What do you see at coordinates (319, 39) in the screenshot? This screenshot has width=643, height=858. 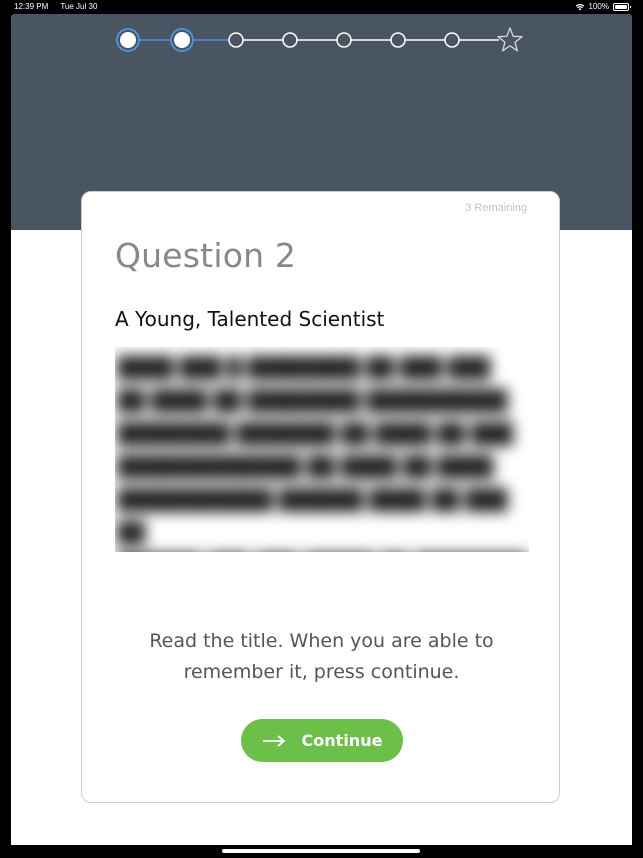 I see `progress-tracker` at bounding box center [319, 39].